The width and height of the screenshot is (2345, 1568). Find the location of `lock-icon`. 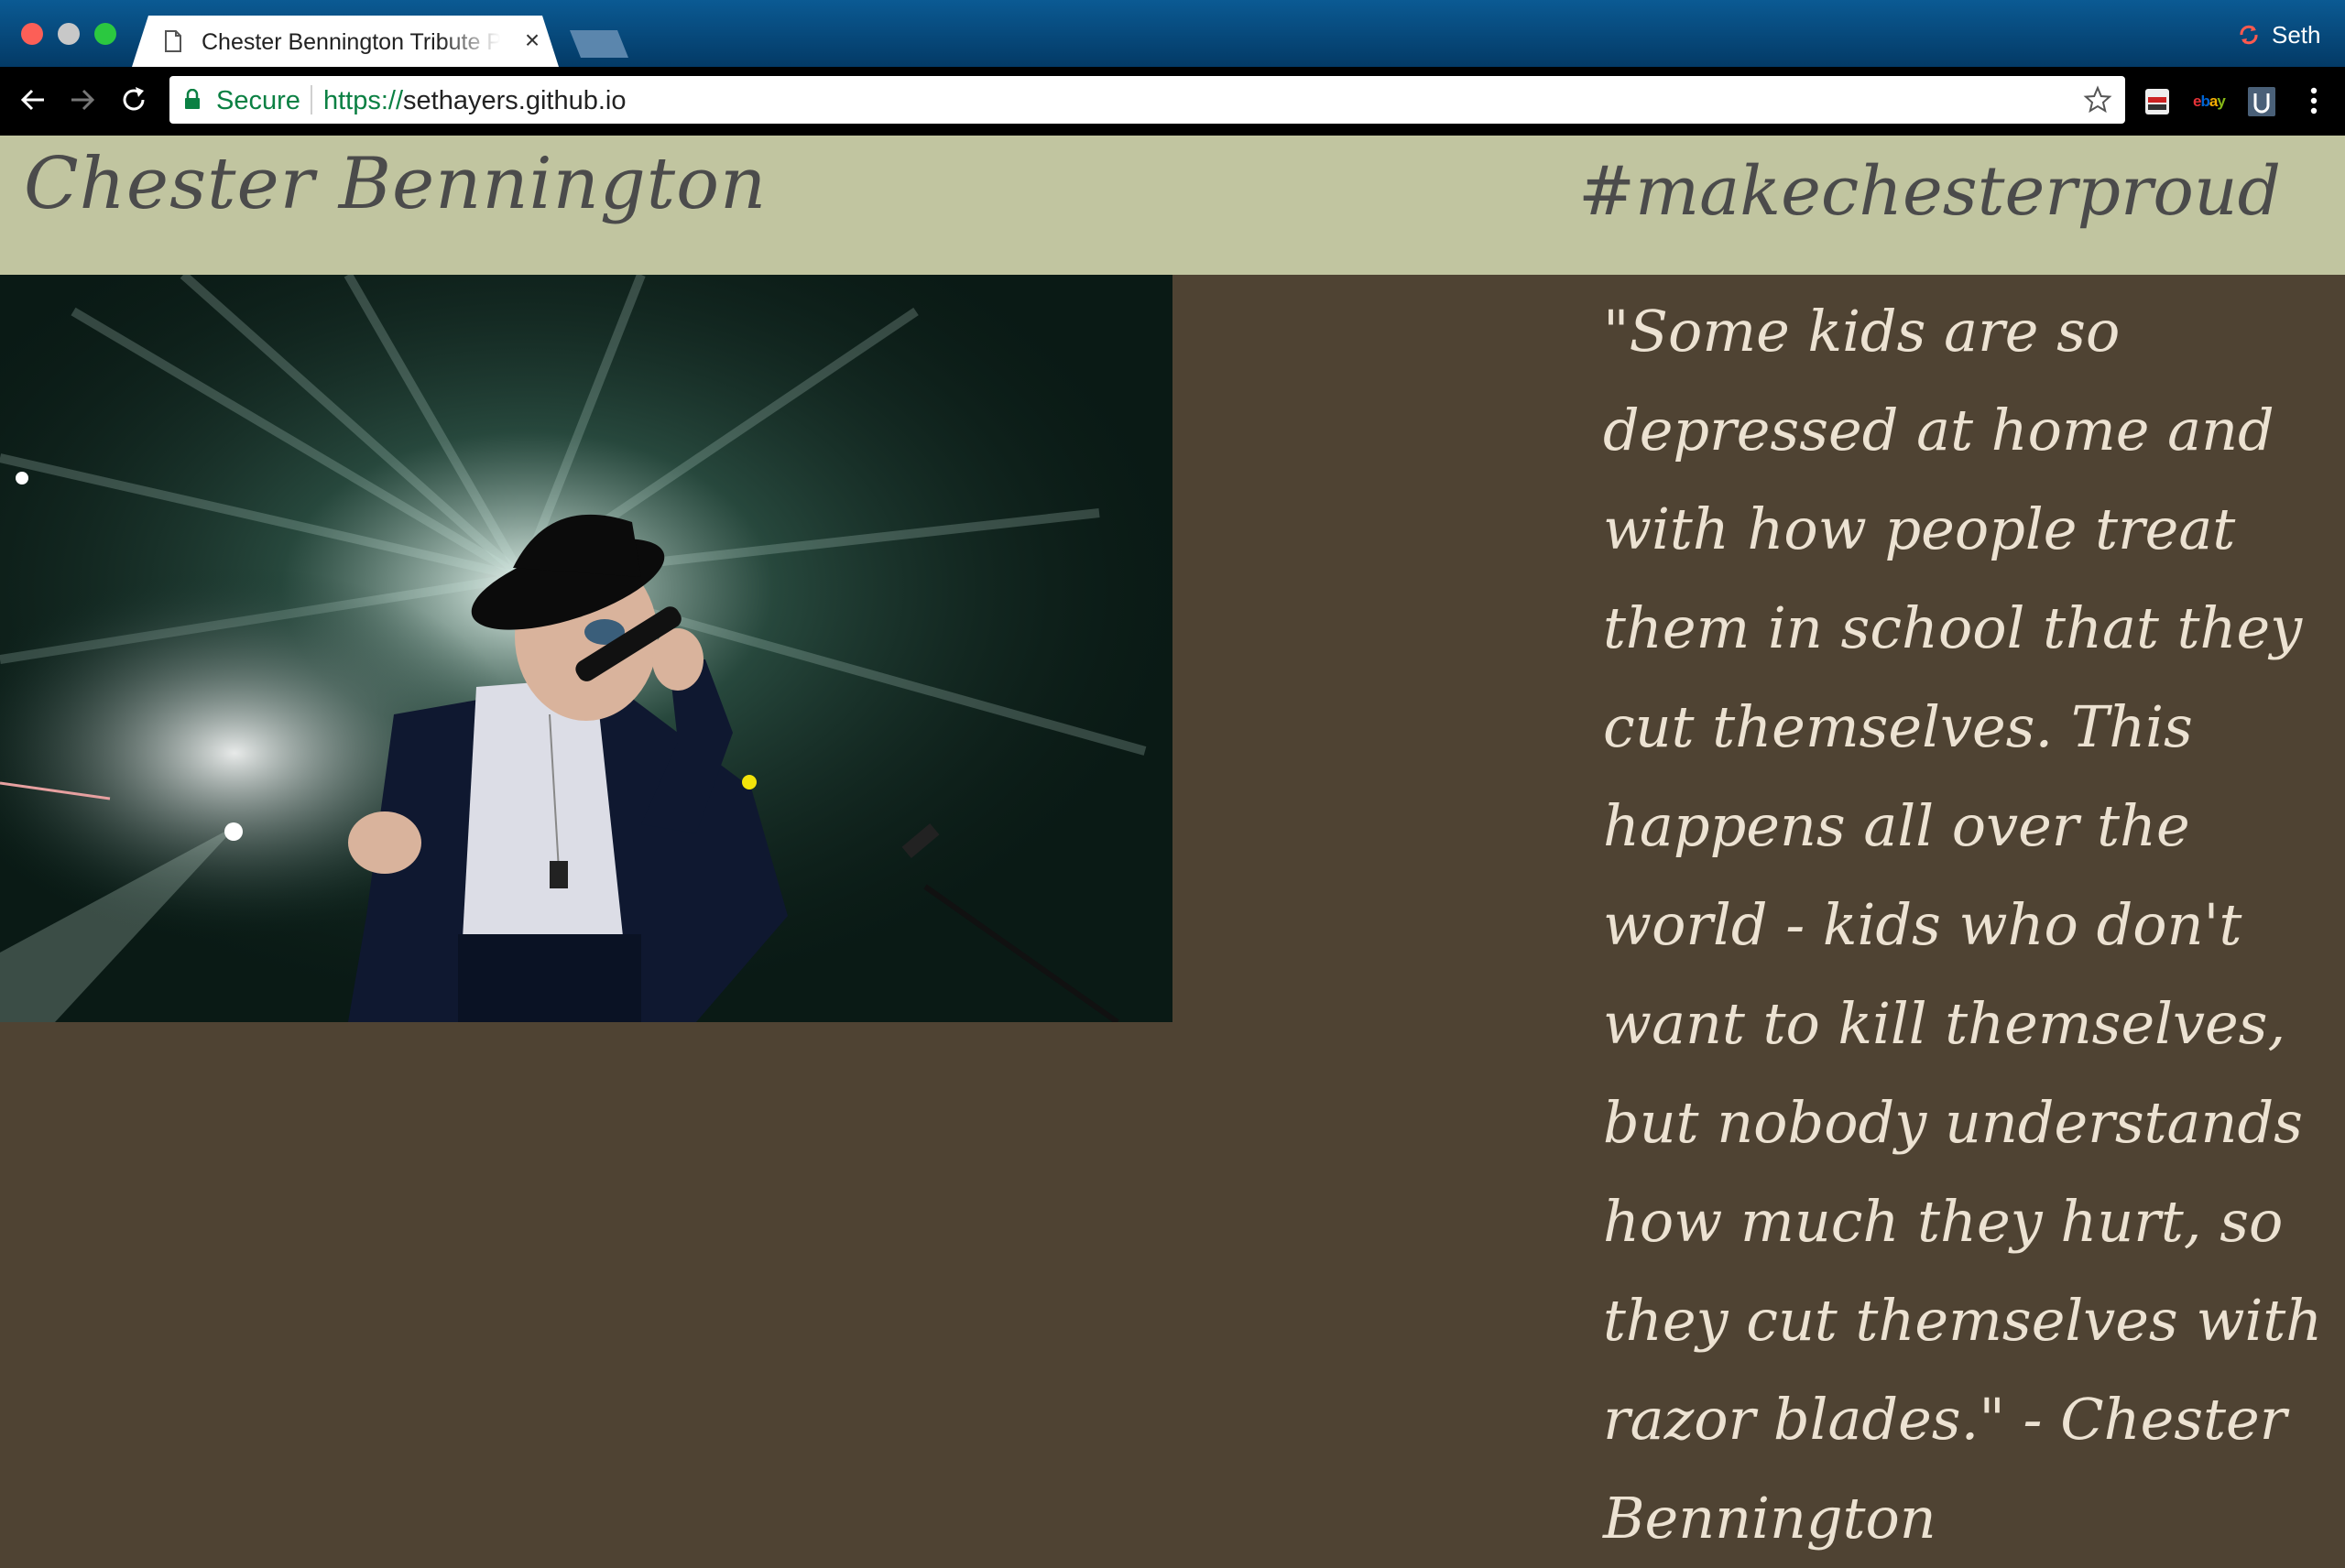

lock-icon is located at coordinates (192, 99).